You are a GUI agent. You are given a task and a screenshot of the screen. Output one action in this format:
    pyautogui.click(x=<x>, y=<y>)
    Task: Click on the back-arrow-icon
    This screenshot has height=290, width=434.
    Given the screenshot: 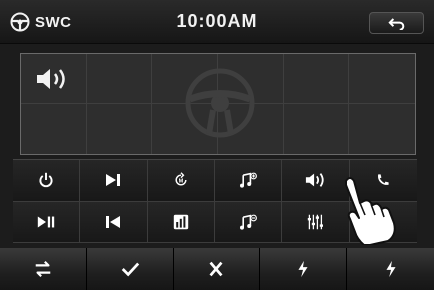 What is the action you would take?
    pyautogui.click(x=395, y=23)
    